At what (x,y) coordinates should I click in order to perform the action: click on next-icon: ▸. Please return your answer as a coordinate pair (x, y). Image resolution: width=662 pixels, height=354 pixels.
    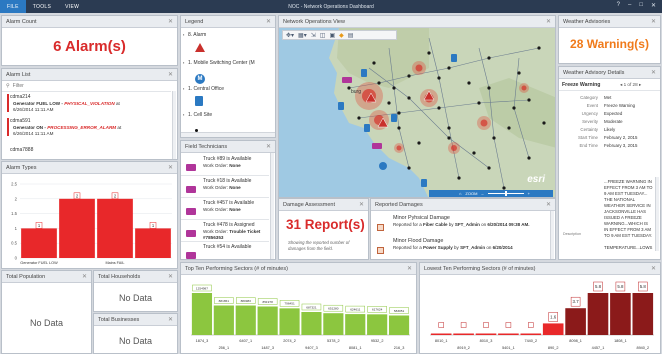
    Looking at the image, I should click on (640, 84).